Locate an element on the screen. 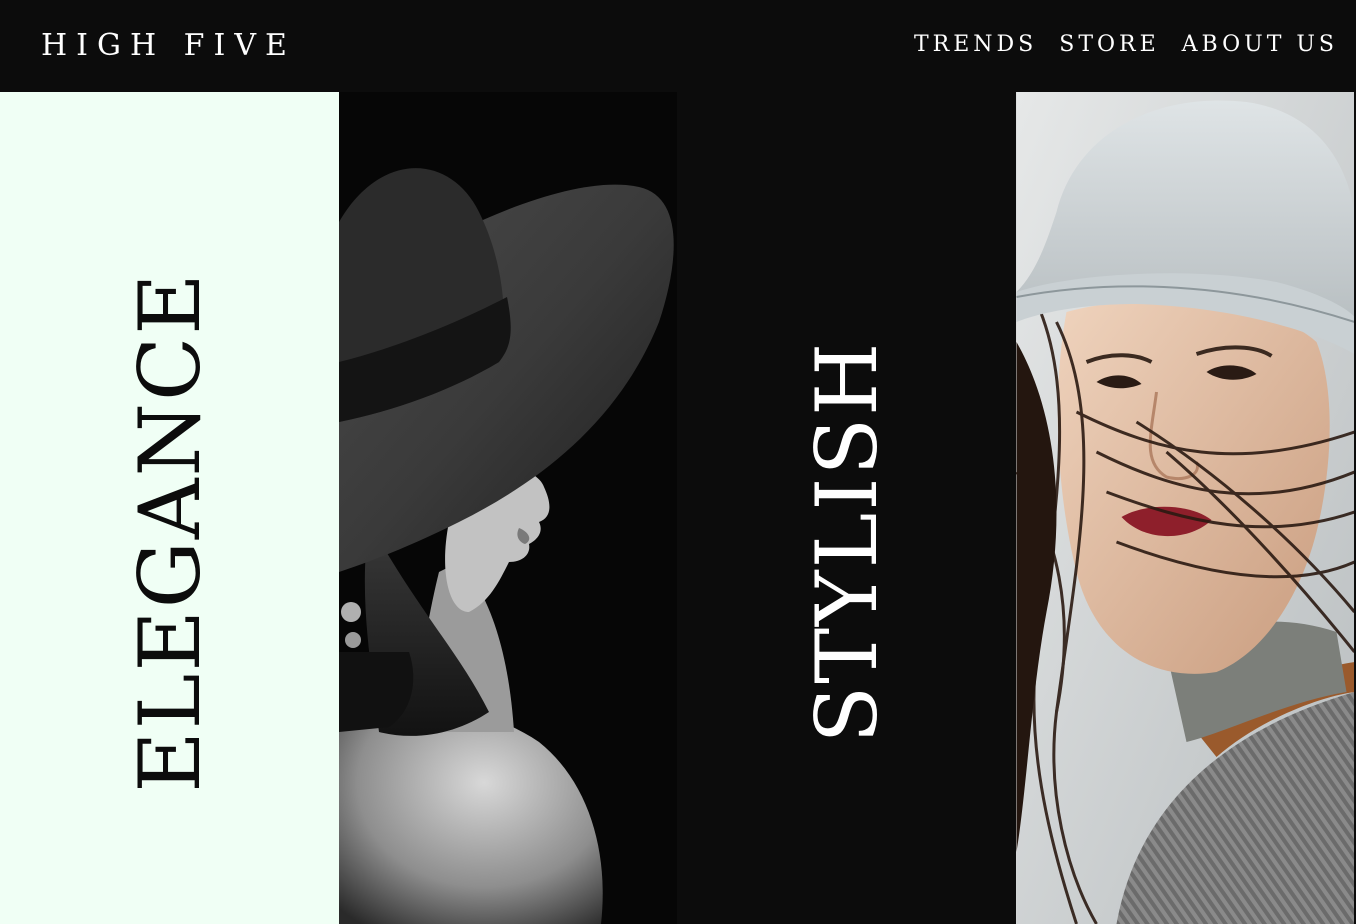  nav-link-store: STORE is located at coordinates (1109, 45).